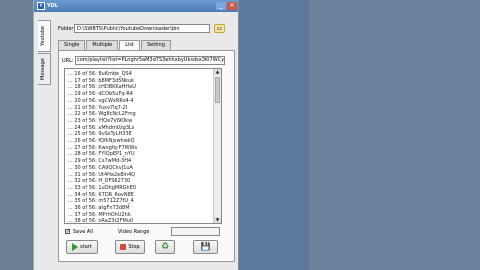  Describe the element at coordinates (102, 174) in the screenshot. I see `list-item: ... 31 of 56: Ut4Ha2e8ln4Q` at that location.